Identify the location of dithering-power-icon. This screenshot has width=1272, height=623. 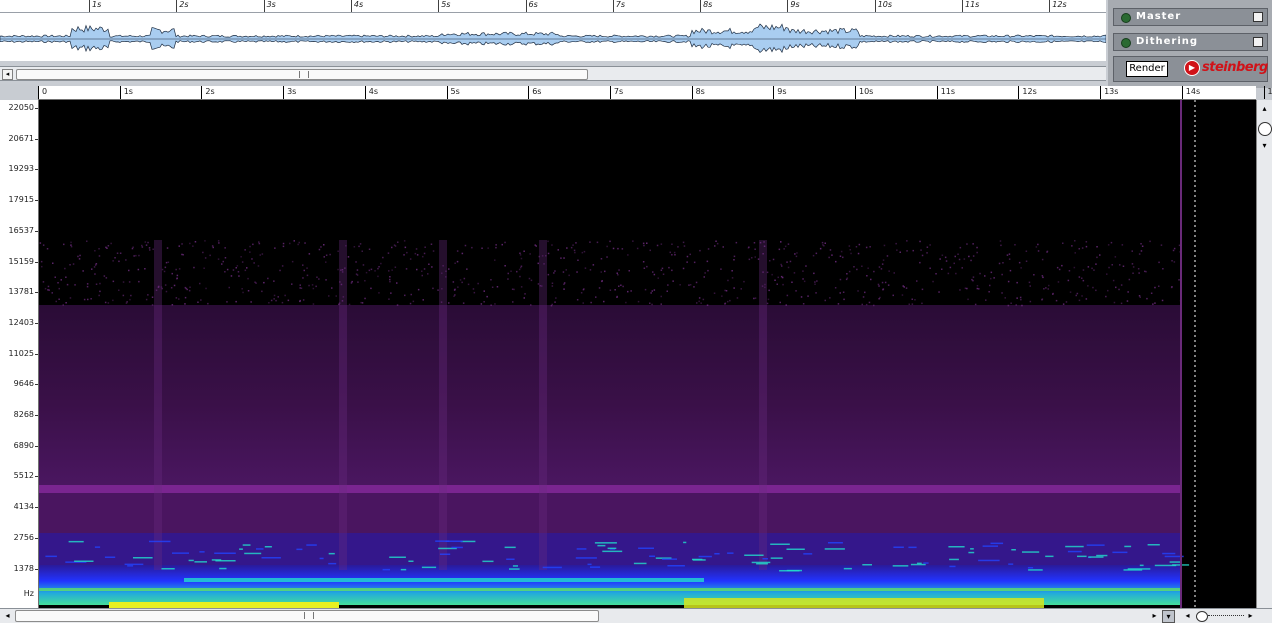
(1126, 43).